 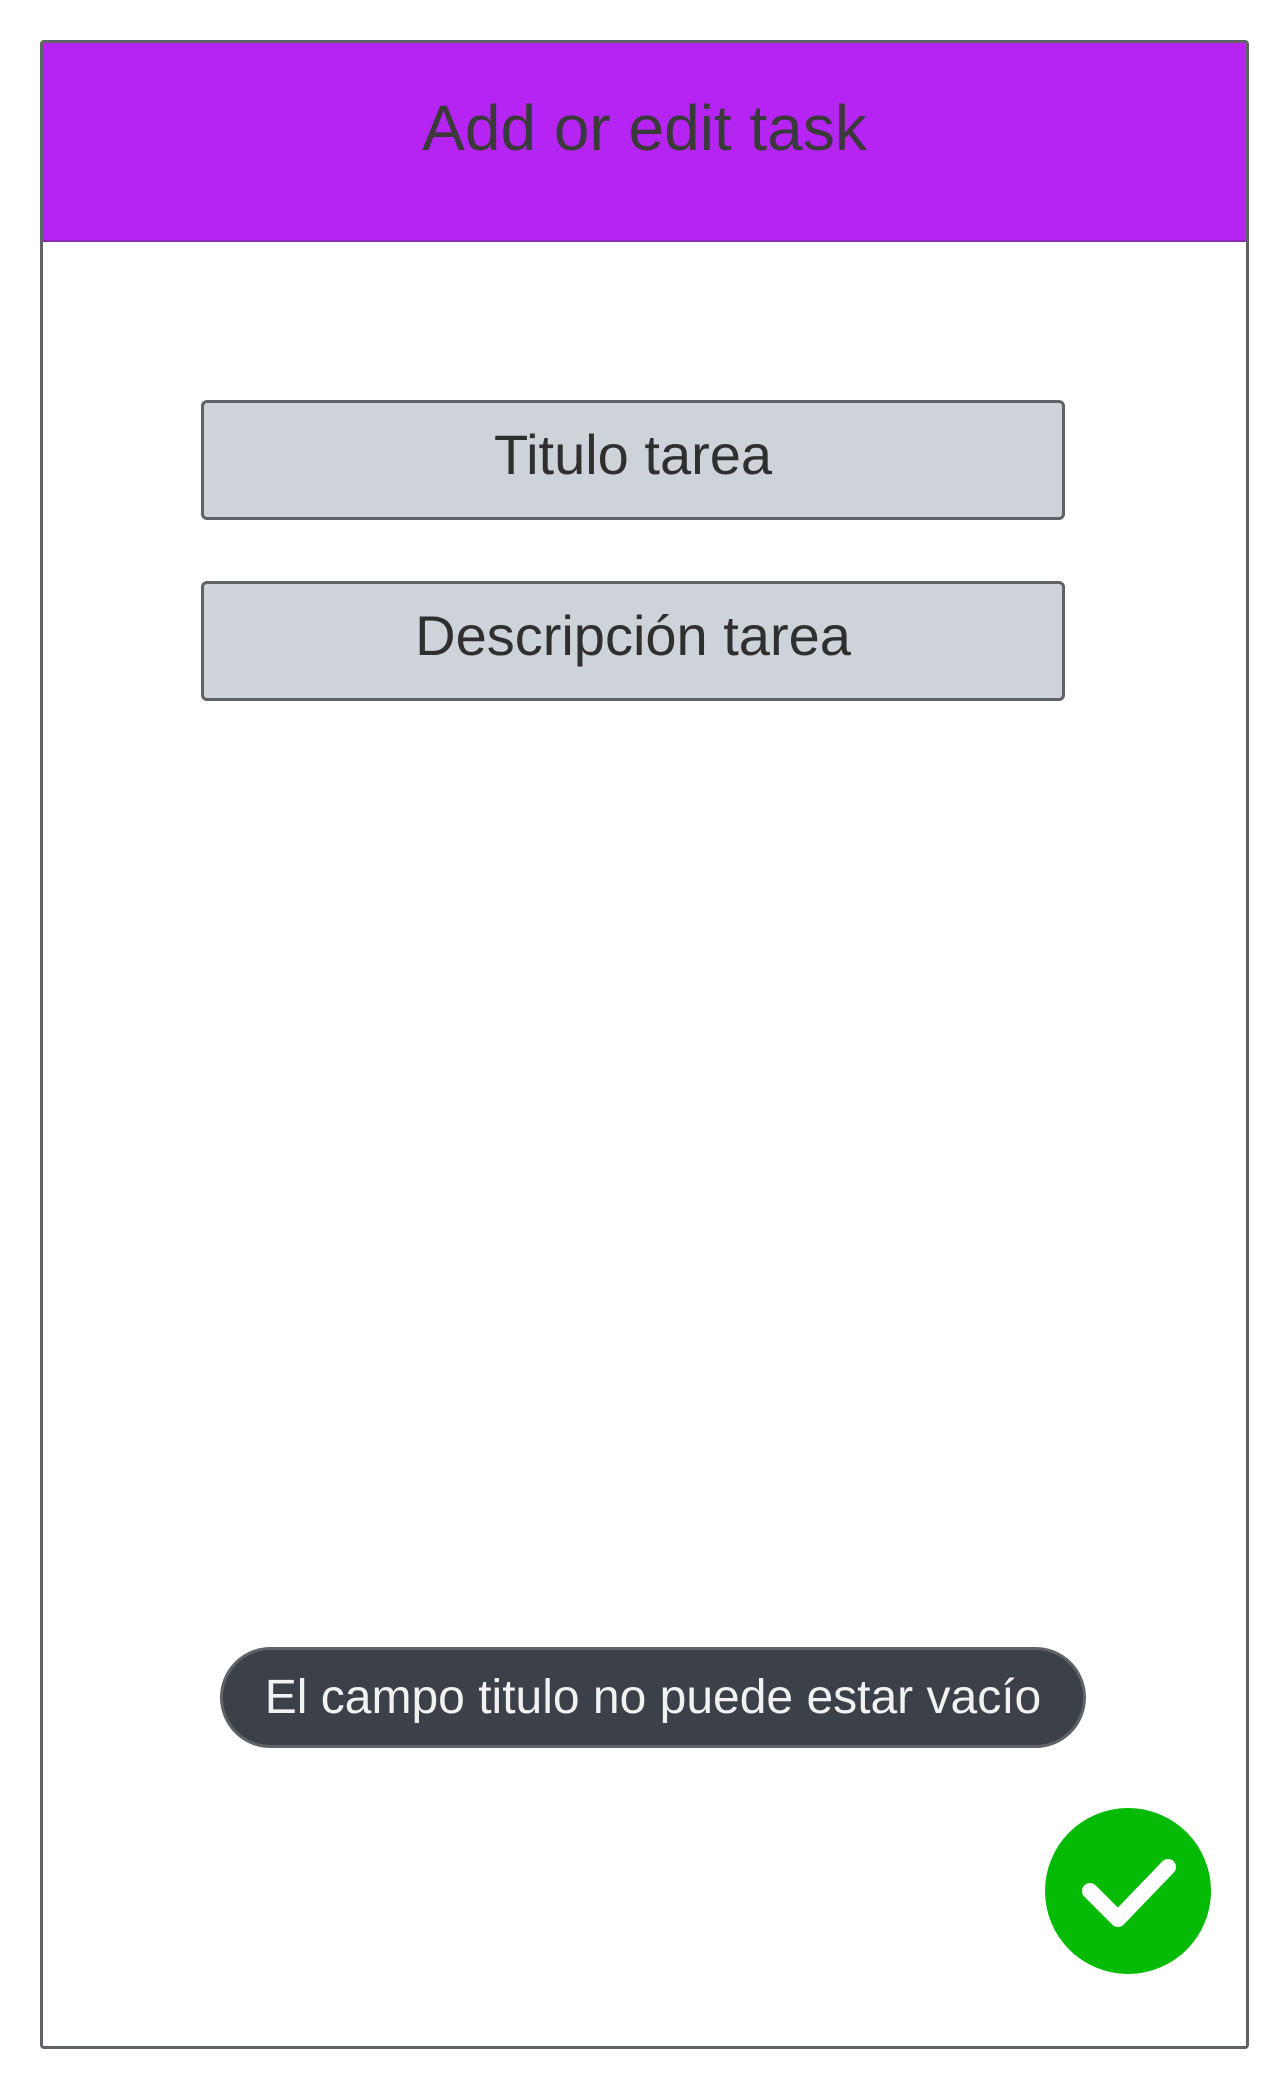 I want to click on page-title: Add or edit task, so click(x=644, y=127).